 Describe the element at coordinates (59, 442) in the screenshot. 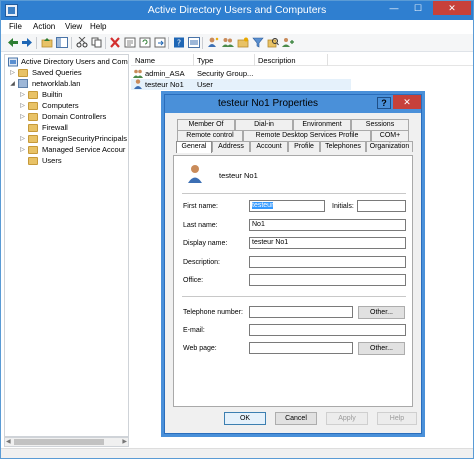

I see `scroll-thumb` at that location.